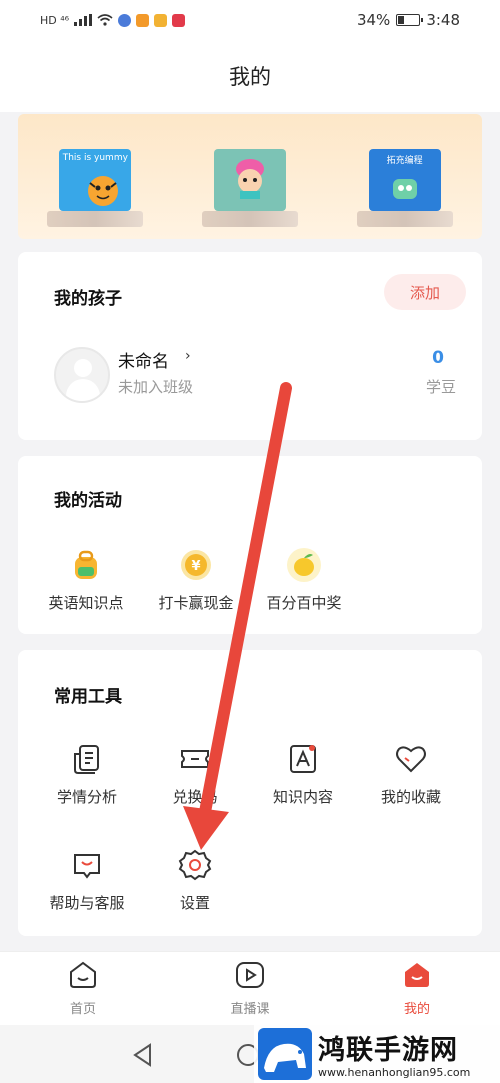 The width and height of the screenshot is (500, 1083). Describe the element at coordinates (143, 359) in the screenshot. I see `child-name: 未命名` at that location.